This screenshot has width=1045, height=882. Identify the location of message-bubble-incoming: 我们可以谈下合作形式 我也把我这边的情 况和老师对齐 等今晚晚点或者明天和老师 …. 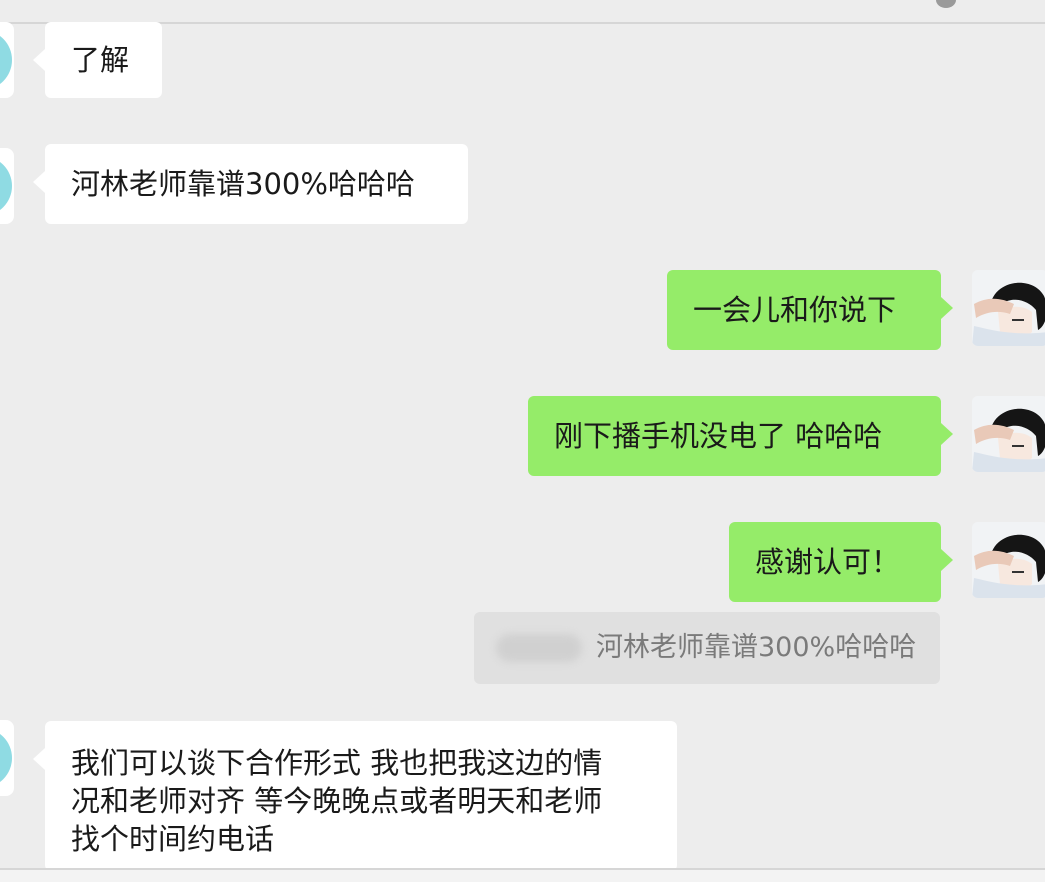
(355, 796).